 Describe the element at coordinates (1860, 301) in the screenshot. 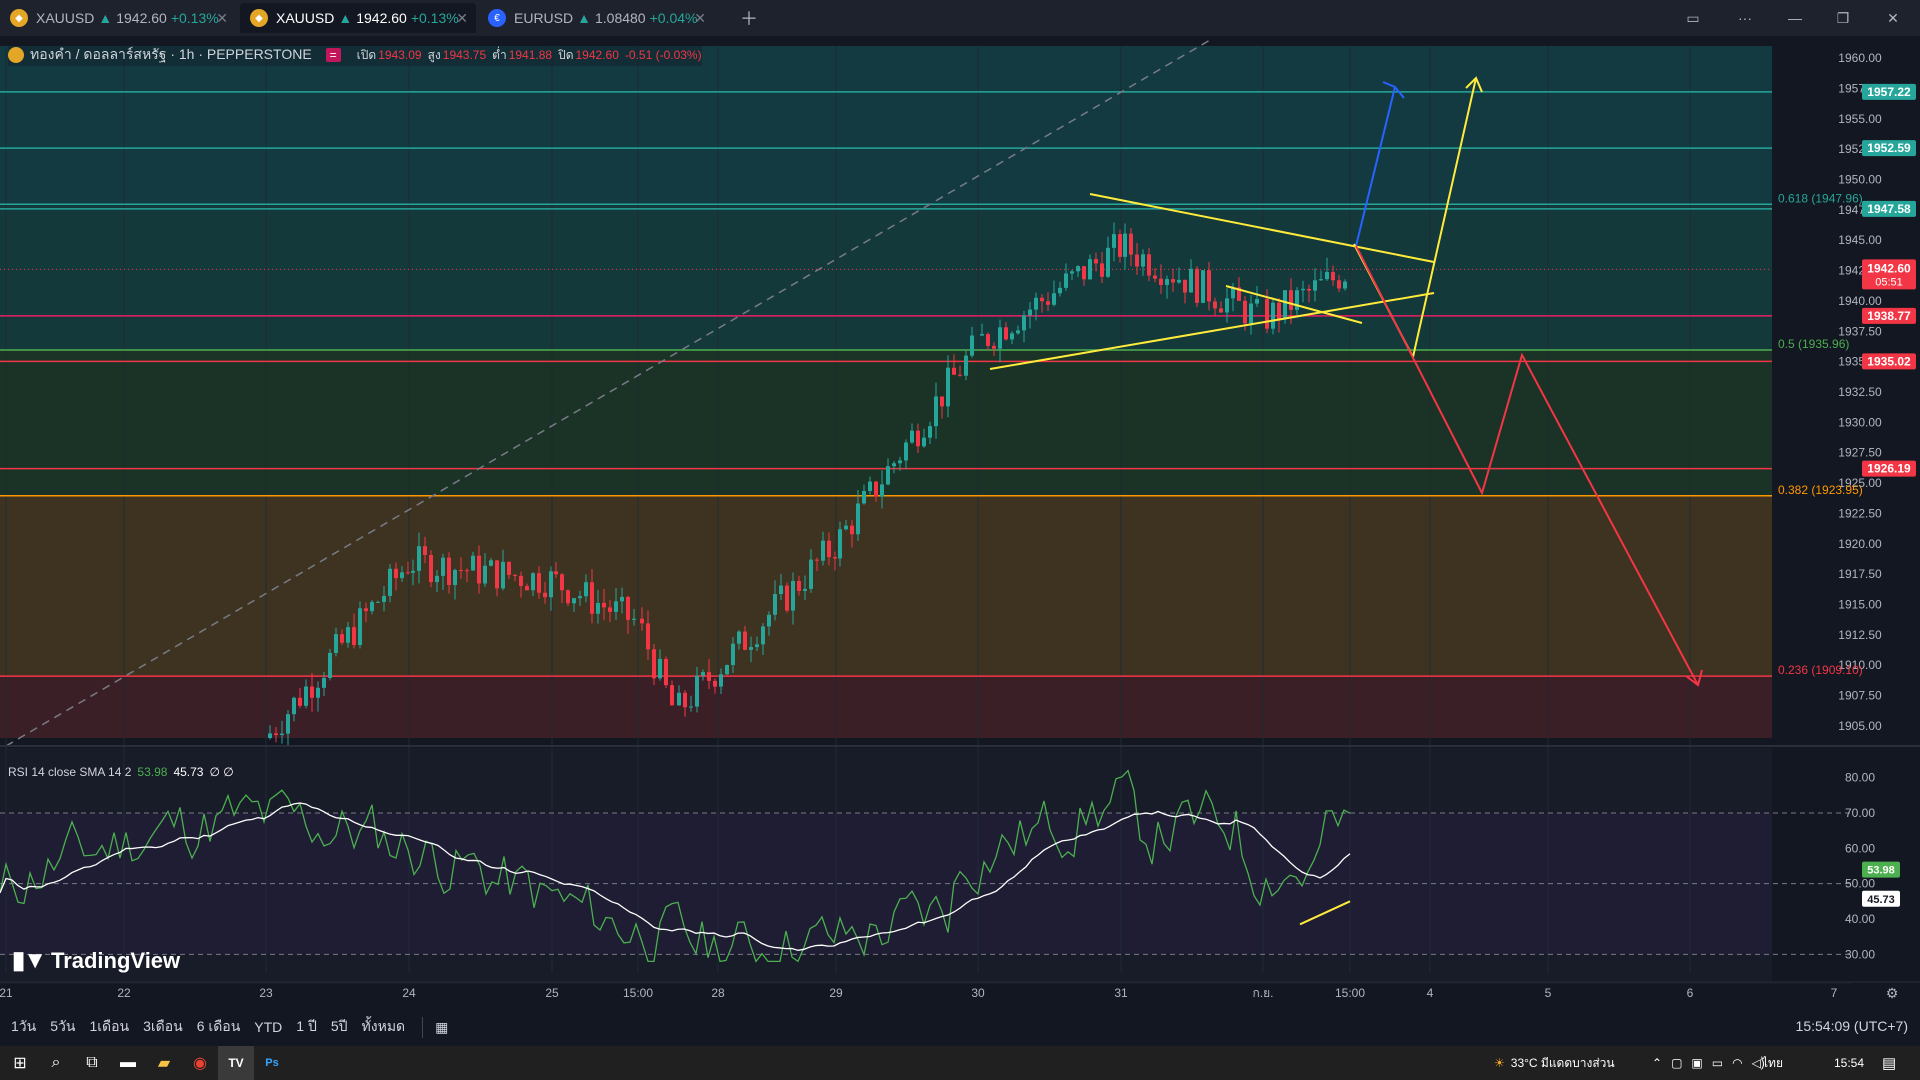

I see `price-tick-label: 1940.00` at that location.